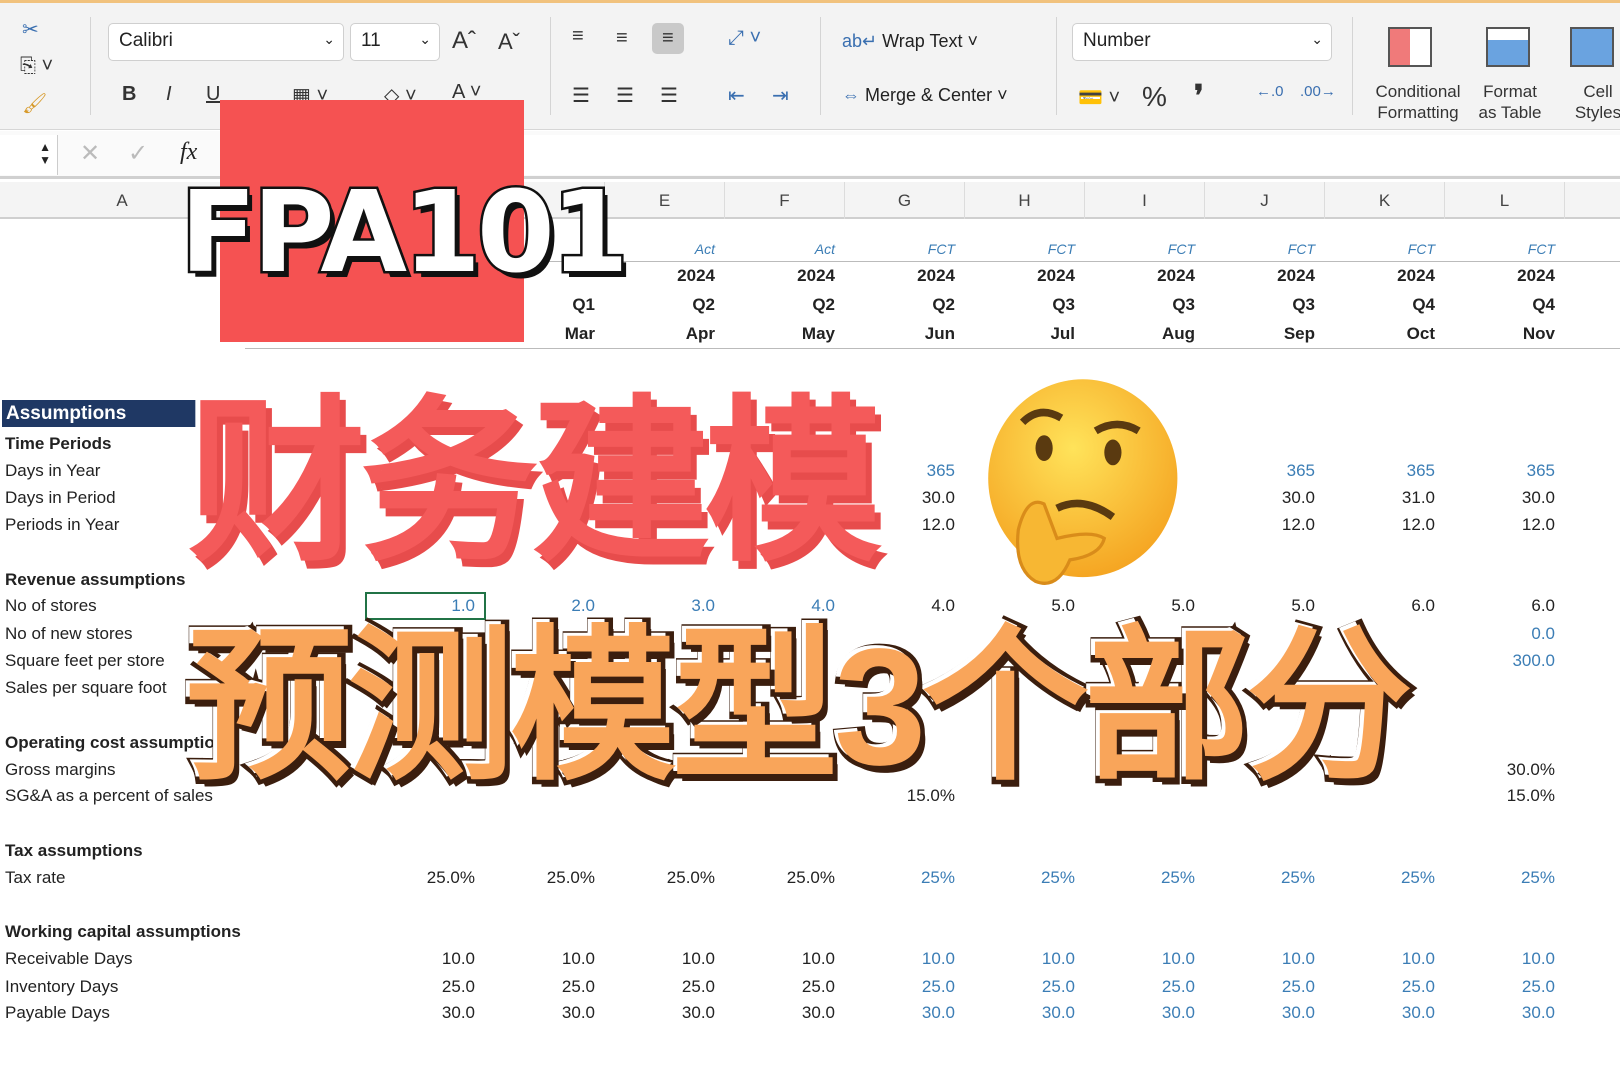 The image size is (1620, 1080). I want to click on data-cell: 6.0, so click(1505, 606).